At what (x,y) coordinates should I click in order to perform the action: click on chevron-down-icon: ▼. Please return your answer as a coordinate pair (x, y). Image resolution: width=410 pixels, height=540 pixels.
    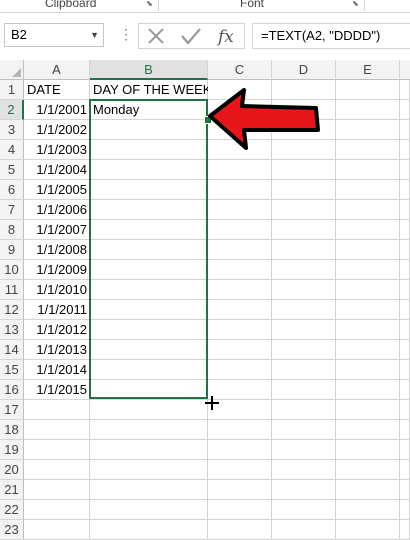
    Looking at the image, I should click on (94, 35).